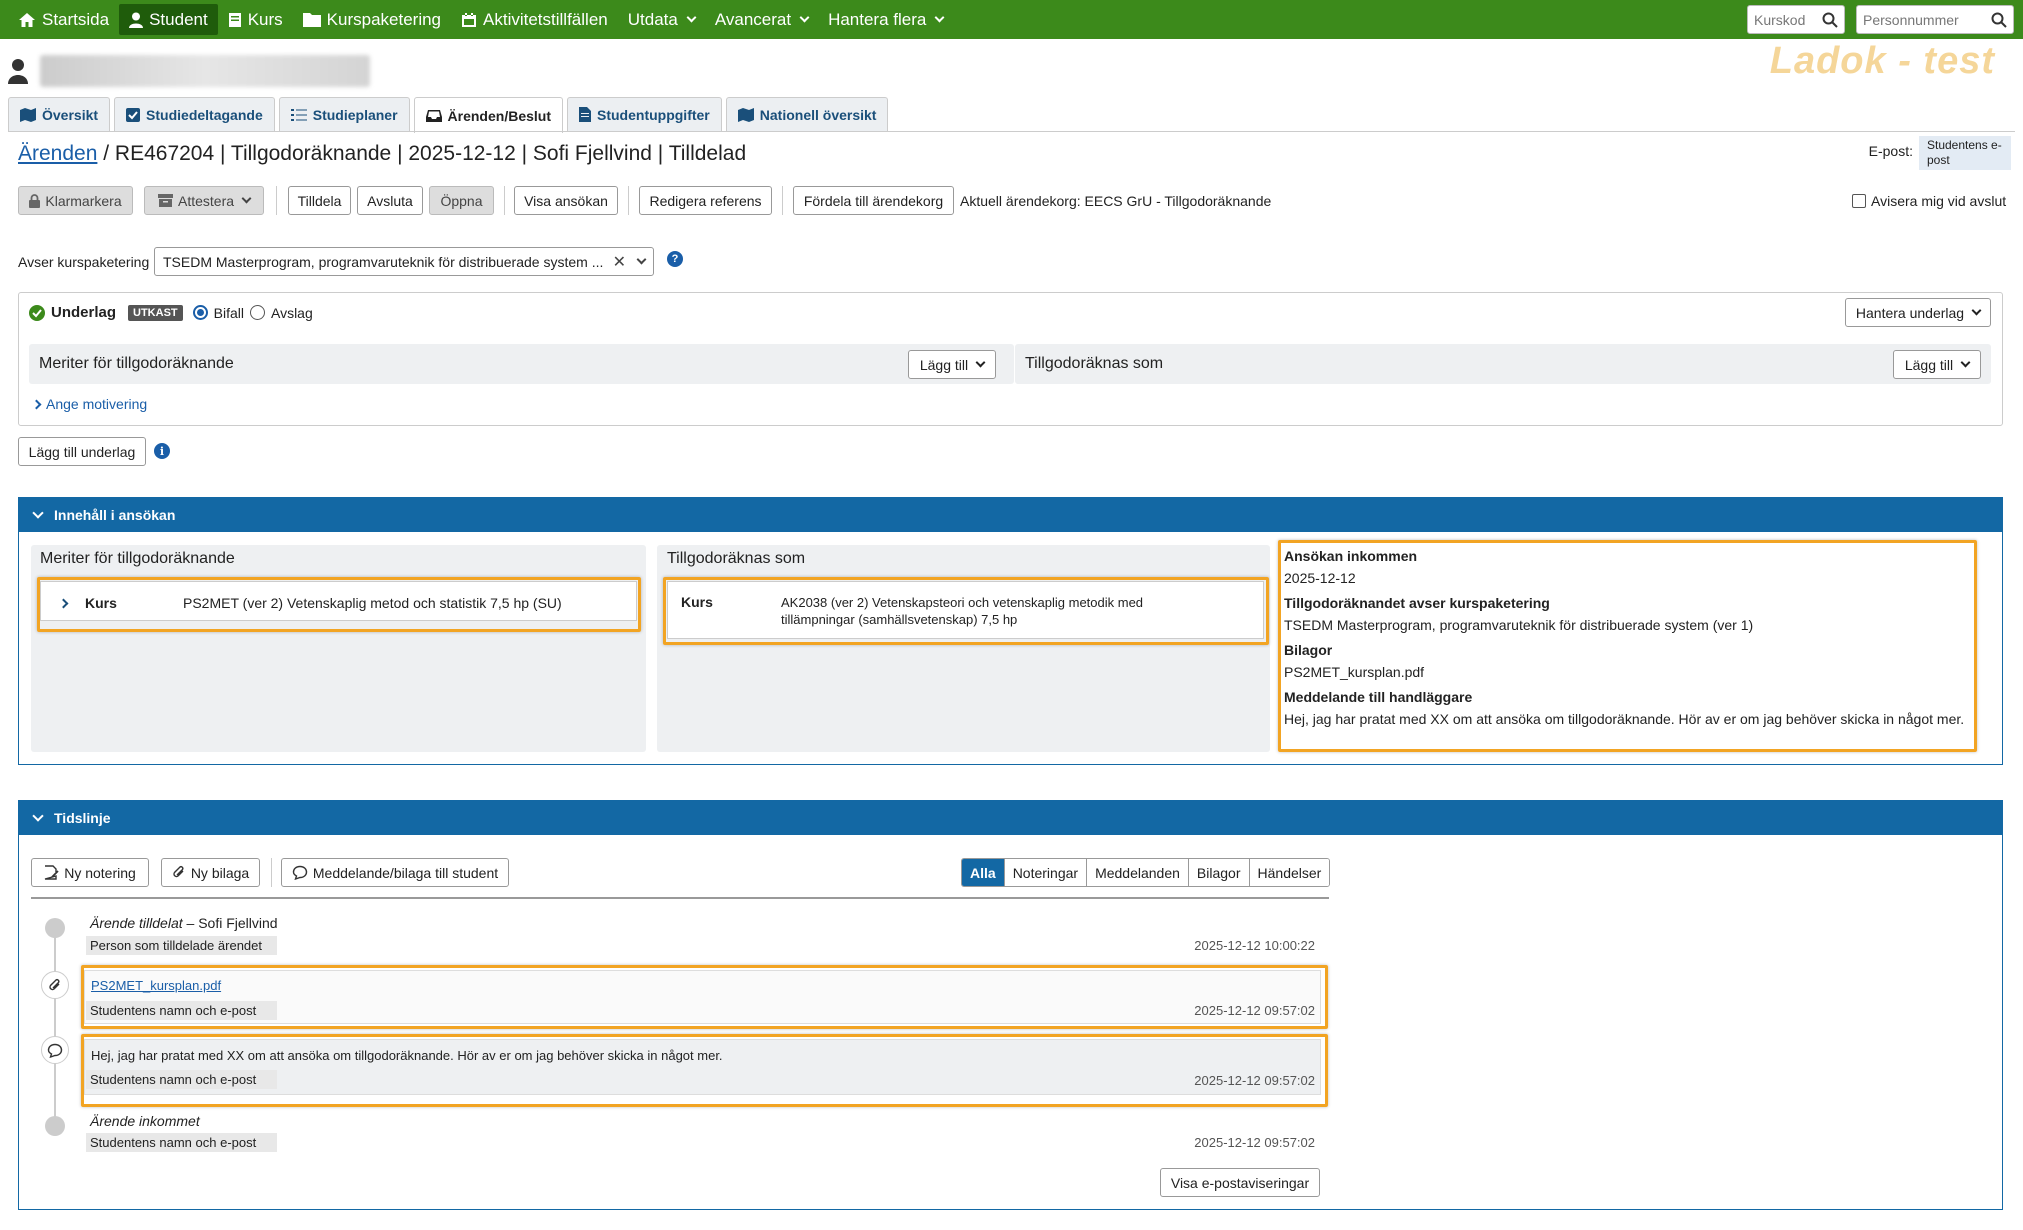 This screenshot has height=1230, width=2023. What do you see at coordinates (36, 404) in the screenshot?
I see `chevron-right-icon` at bounding box center [36, 404].